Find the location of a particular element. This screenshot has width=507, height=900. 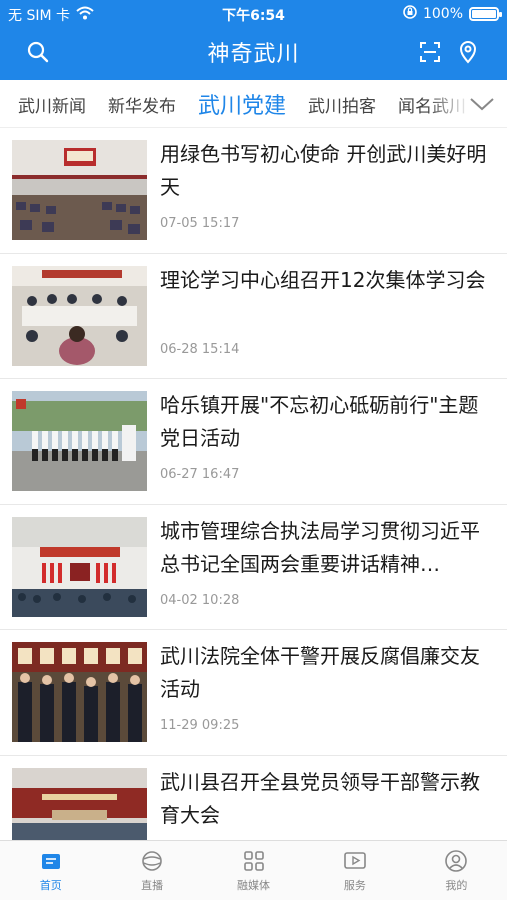

nav-live: 直播 is located at coordinates (151, 870).